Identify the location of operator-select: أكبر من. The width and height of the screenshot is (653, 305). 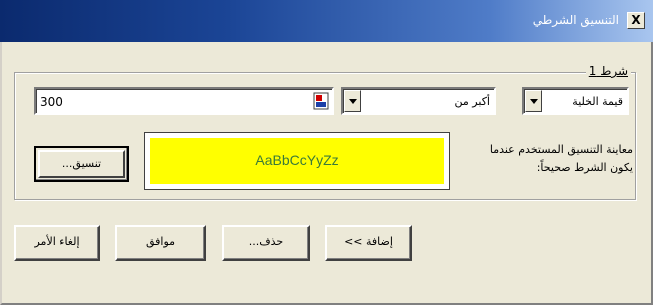
(418, 101).